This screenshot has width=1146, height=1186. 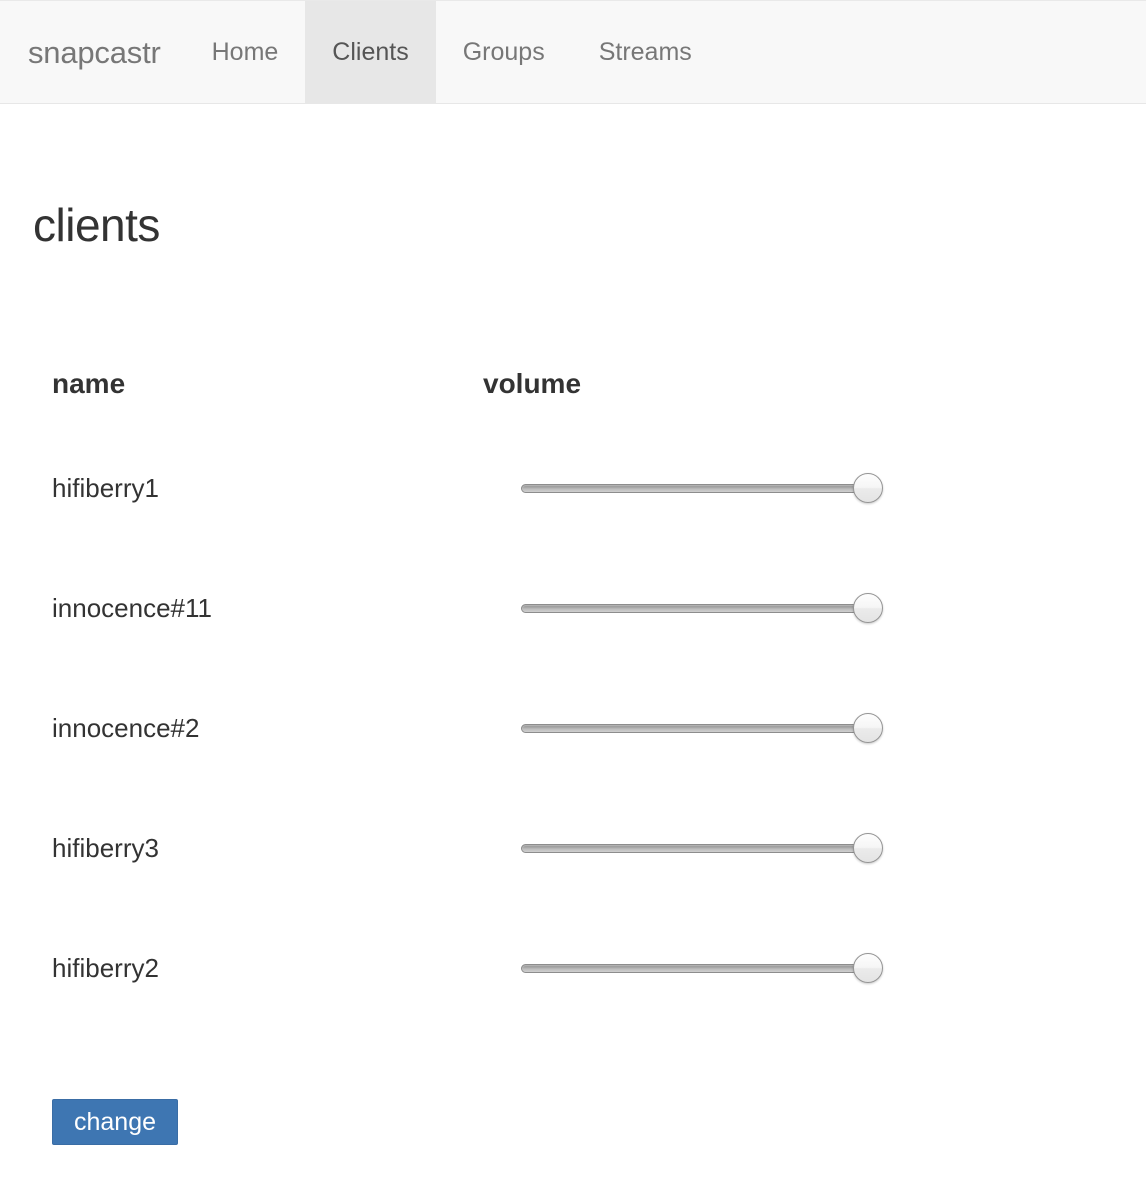 I want to click on nav-item-home: Home, so click(x=245, y=52).